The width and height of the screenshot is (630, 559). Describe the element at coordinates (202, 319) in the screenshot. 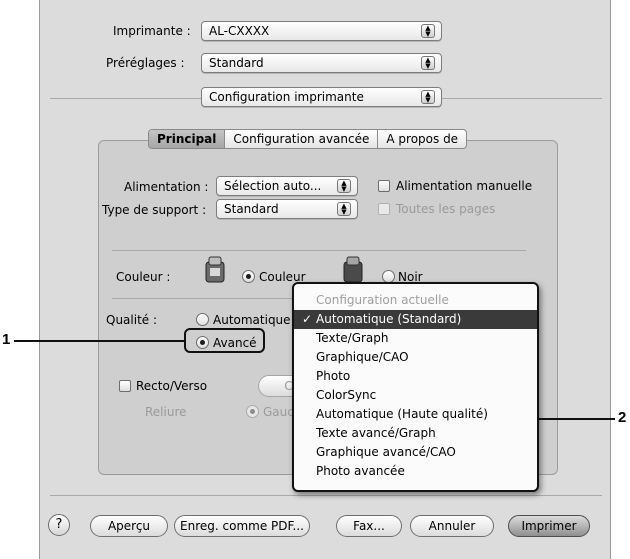

I see `quality-automatic-radio` at that location.